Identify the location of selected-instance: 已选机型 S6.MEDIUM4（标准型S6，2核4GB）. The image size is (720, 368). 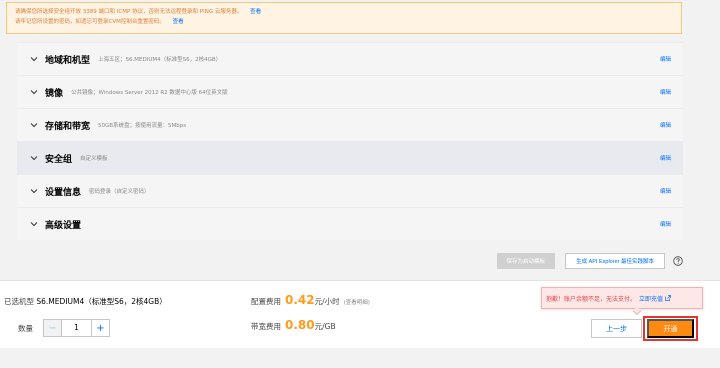
(85, 301).